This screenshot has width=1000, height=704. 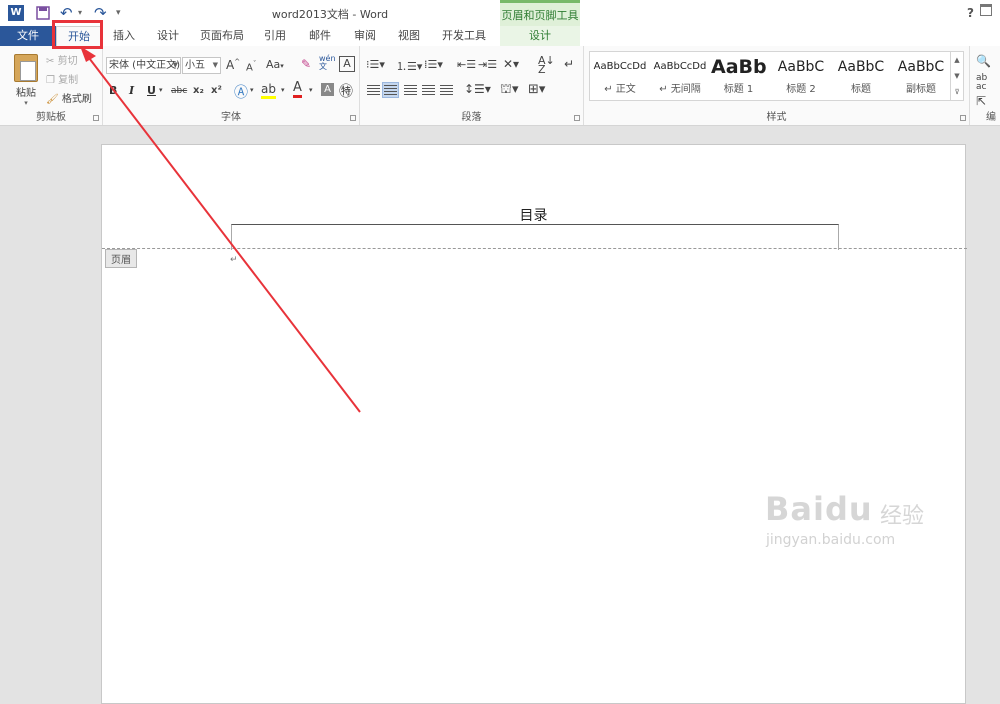 What do you see at coordinates (275, 64) in the screenshot?
I see `change-case-button: Aa▾` at bounding box center [275, 64].